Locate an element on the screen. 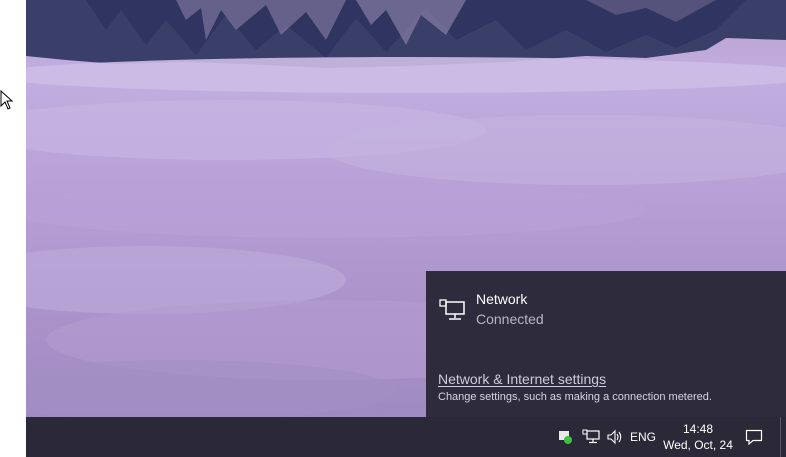  clock-date: Wed, Oct, 24 is located at coordinates (698, 445).